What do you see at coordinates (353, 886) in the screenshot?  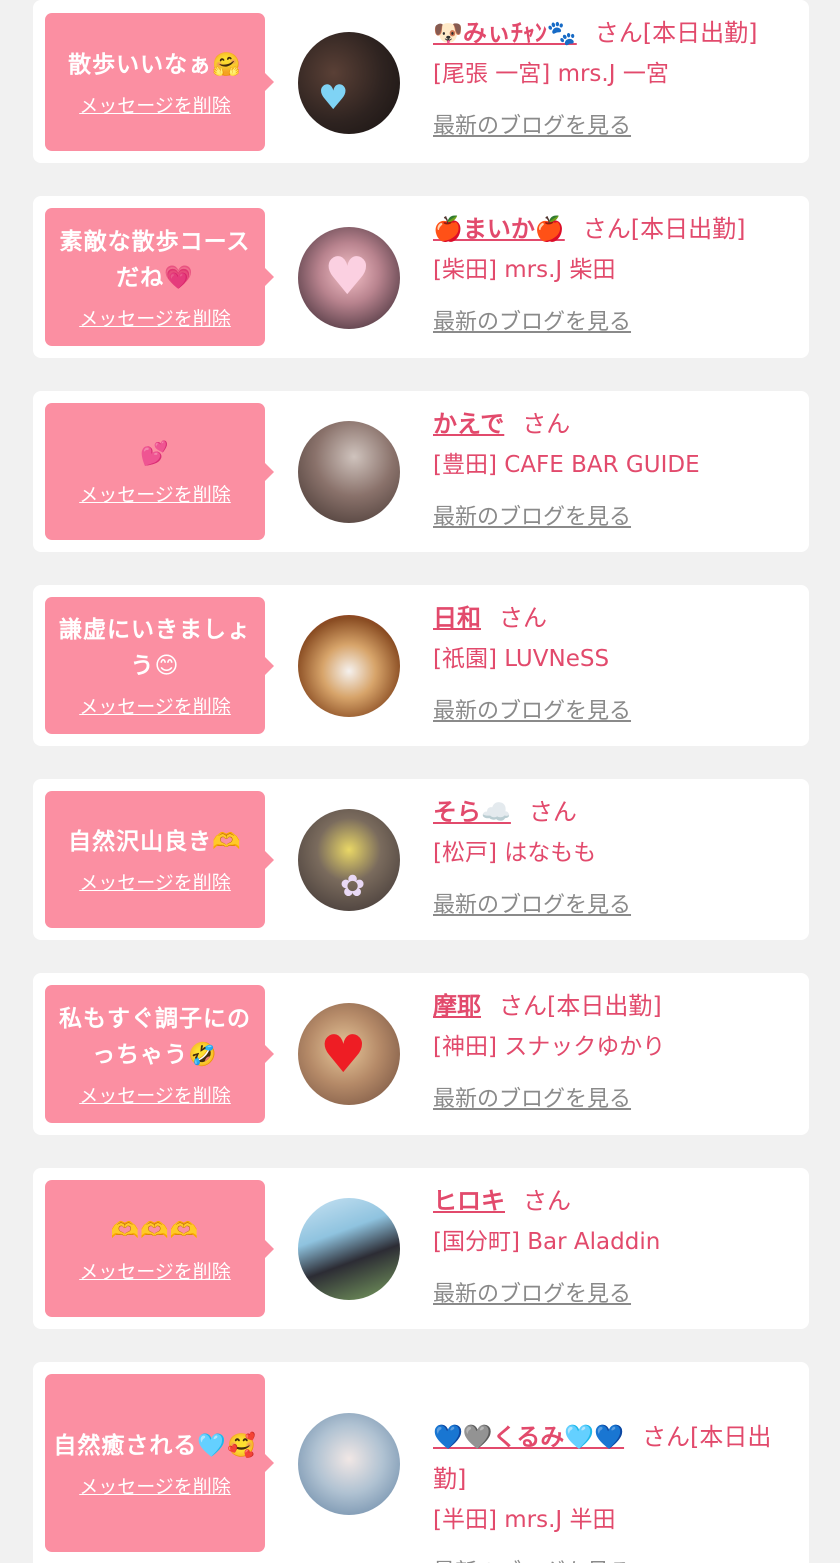 I see `paw-sticker-icon: ✿` at bounding box center [353, 886].